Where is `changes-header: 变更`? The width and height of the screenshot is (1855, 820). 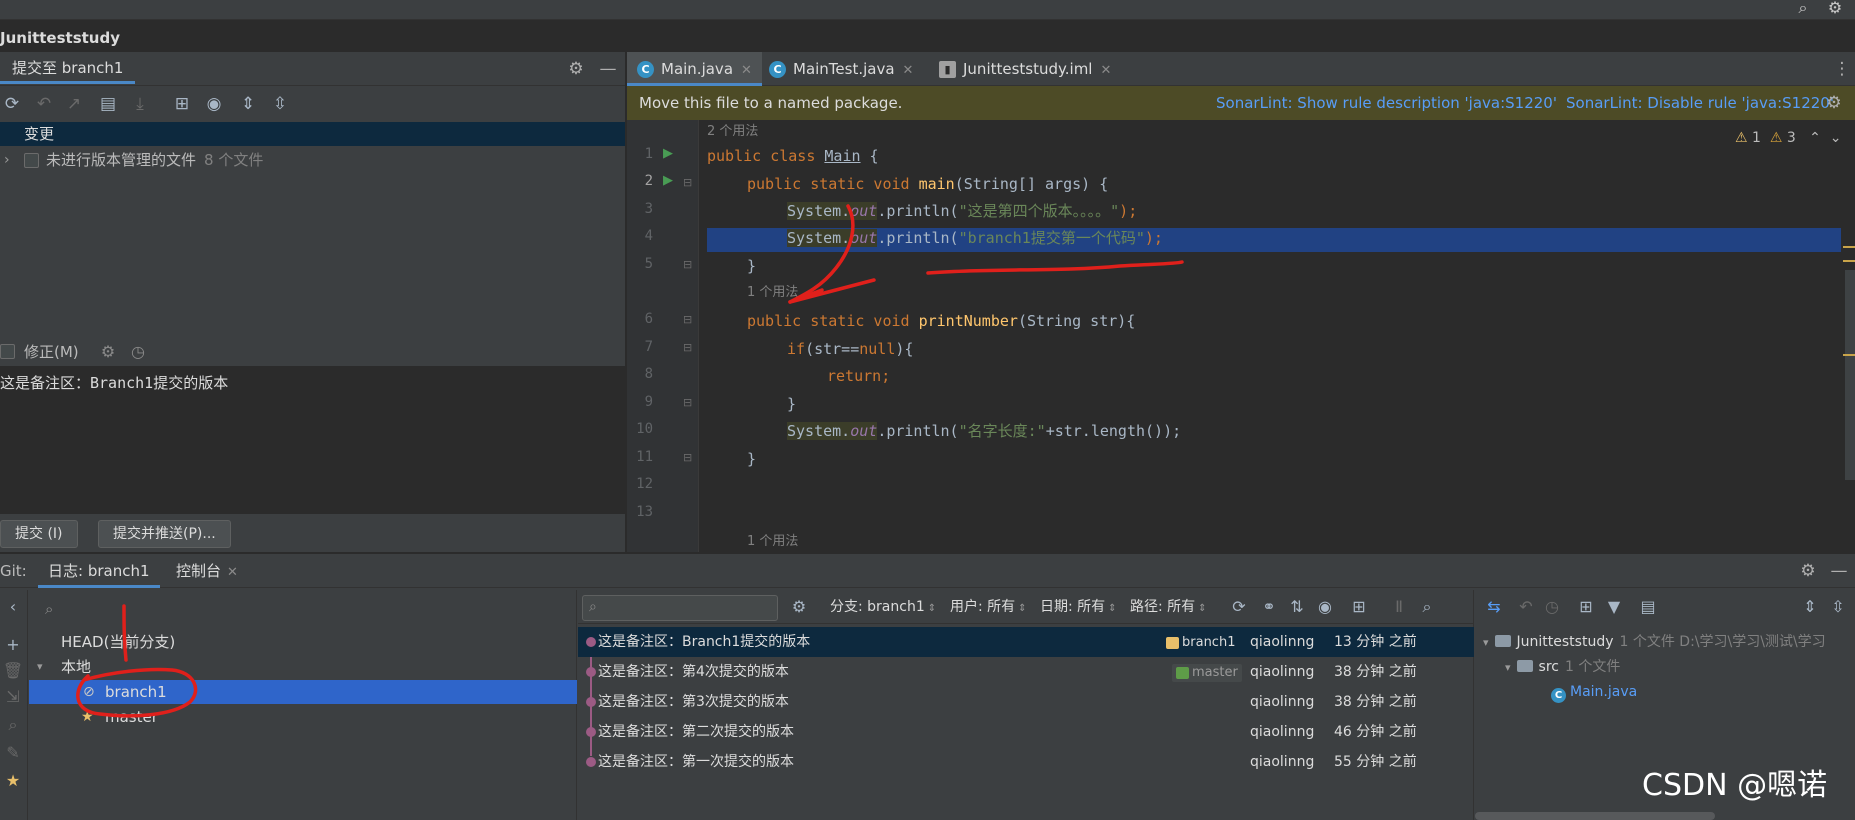
changes-header: 变更 is located at coordinates (312, 134).